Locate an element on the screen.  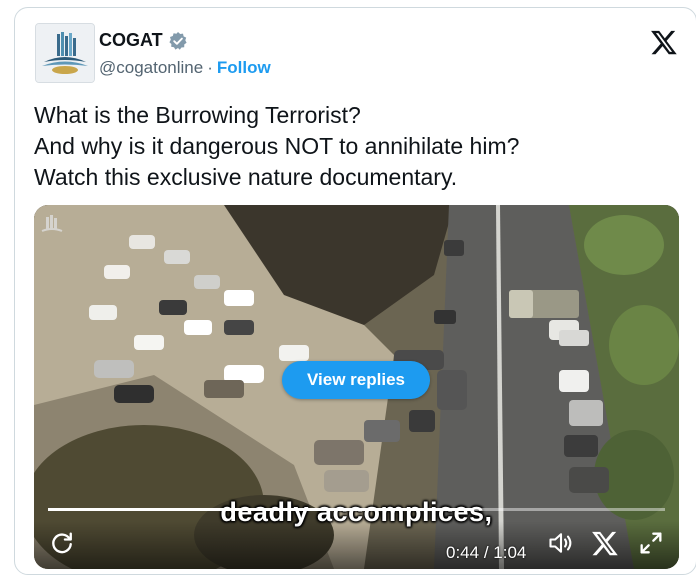
tweet-line: What is the Burrowing Terrorist? is located at coordinates (197, 115).